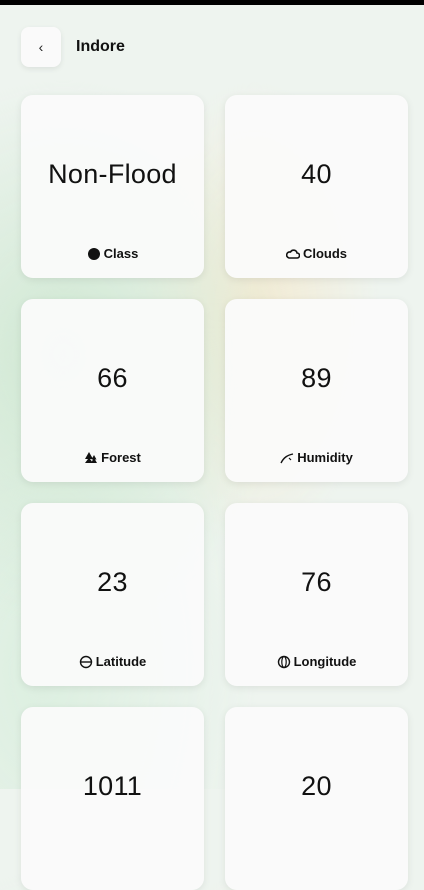 This screenshot has width=424, height=890. I want to click on chevron-left-icon: ‹, so click(41, 47).